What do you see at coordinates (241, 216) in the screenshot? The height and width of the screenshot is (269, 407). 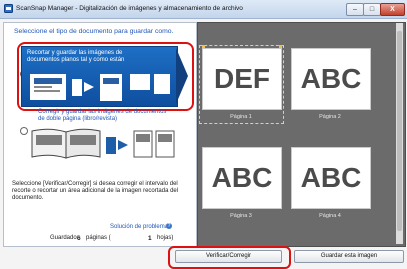 I see `thumbnail-caption-3: Página 3` at bounding box center [241, 216].